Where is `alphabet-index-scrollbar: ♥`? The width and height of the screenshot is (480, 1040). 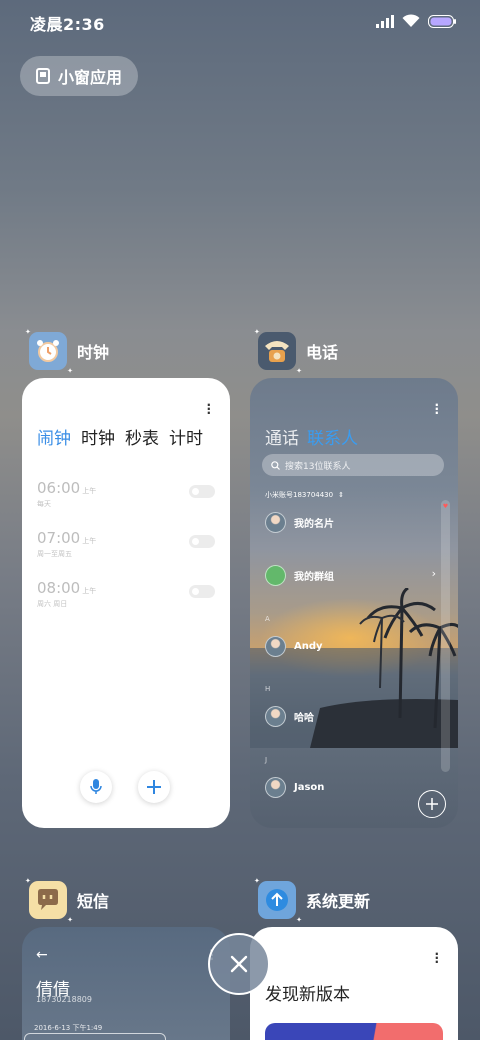
alphabet-index-scrollbar: ♥ is located at coordinates (445, 636).